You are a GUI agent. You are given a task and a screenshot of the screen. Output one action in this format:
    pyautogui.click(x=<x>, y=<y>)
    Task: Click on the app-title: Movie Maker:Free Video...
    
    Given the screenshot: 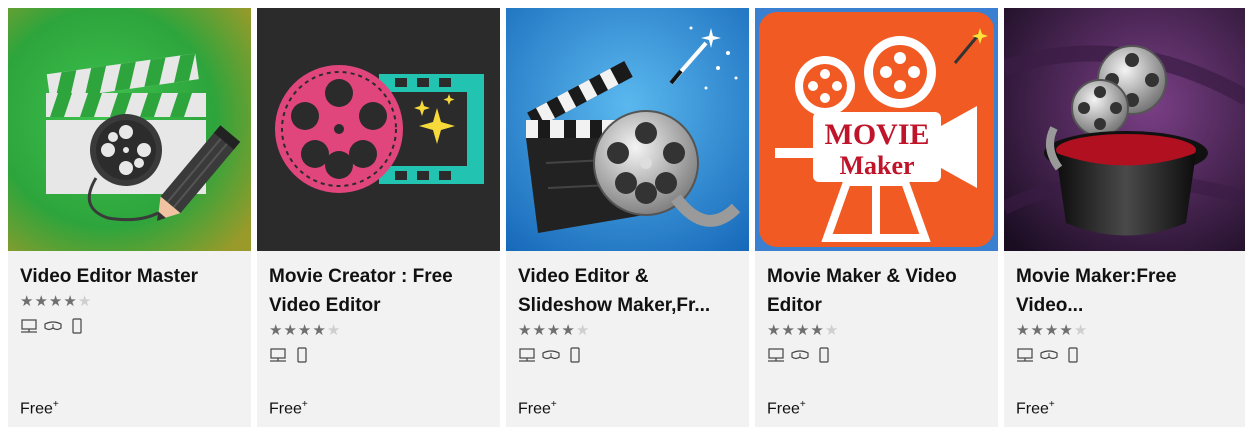 What is the action you would take?
    pyautogui.click(x=1126, y=291)
    